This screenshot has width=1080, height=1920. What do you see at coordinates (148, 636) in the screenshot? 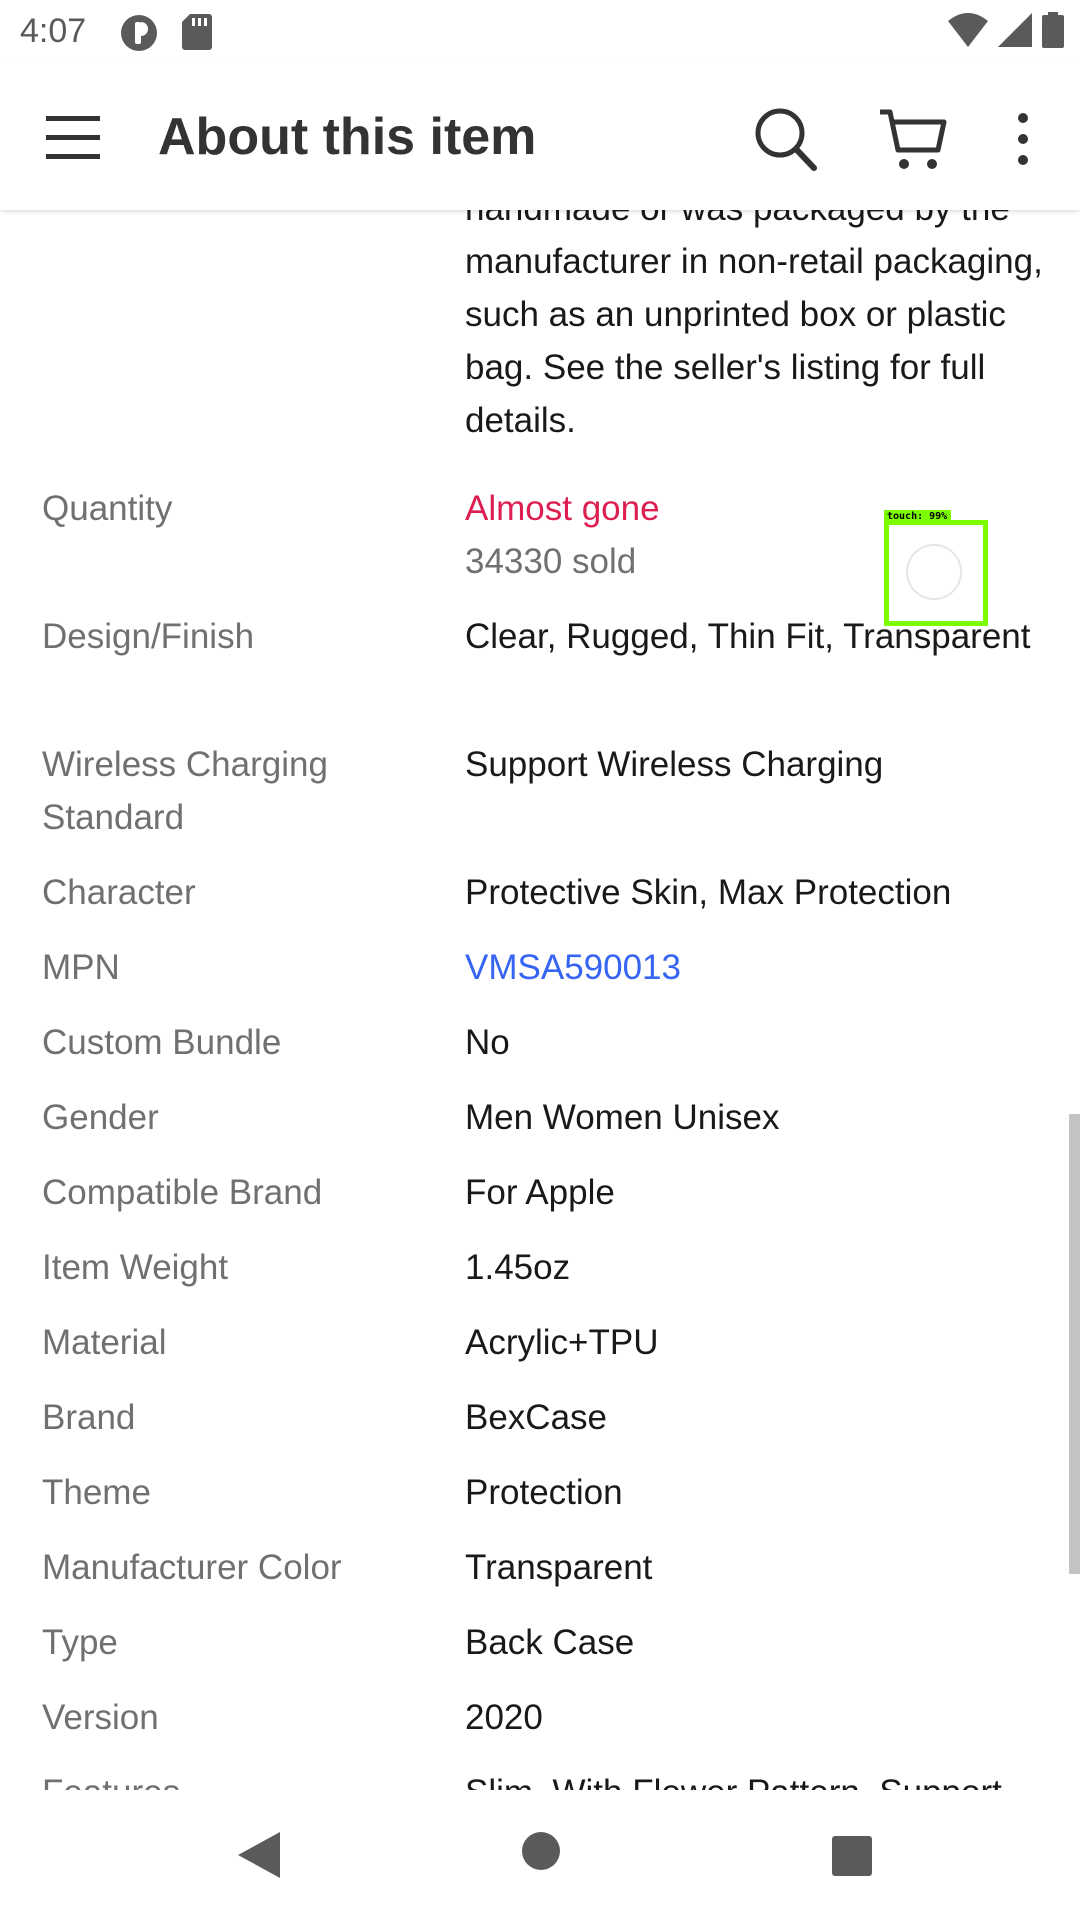
I see `spec-label: Design/Finish` at bounding box center [148, 636].